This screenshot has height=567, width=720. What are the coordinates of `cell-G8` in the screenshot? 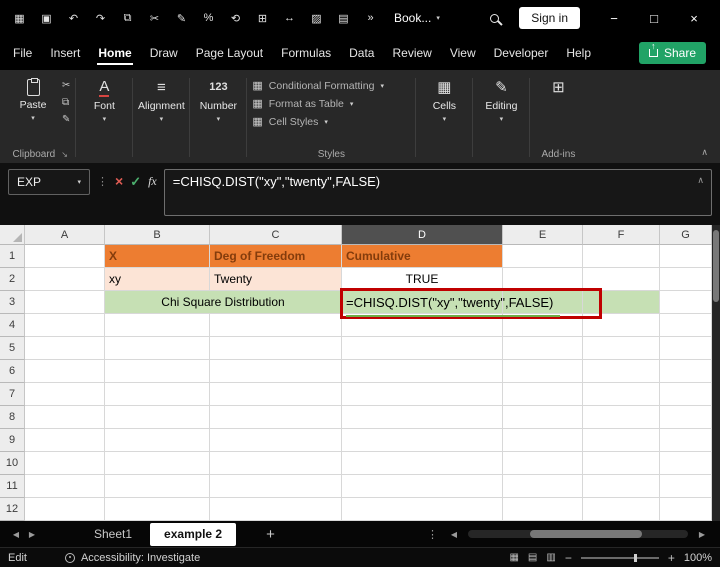 It's located at (686, 417).